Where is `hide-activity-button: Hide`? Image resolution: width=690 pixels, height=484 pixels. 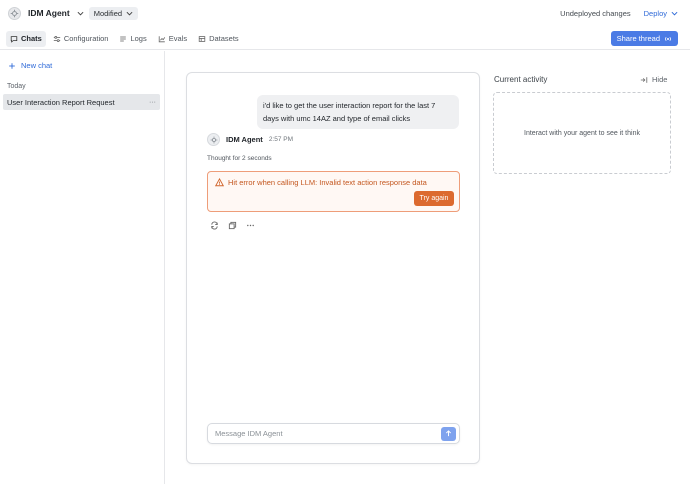
hide-activity-button: Hide is located at coordinates (653, 79).